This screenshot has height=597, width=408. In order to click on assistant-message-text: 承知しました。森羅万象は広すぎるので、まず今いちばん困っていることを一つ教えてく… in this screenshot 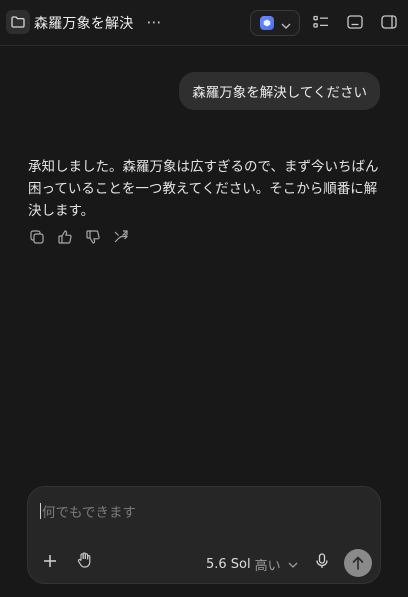, I will do `click(203, 189)`.